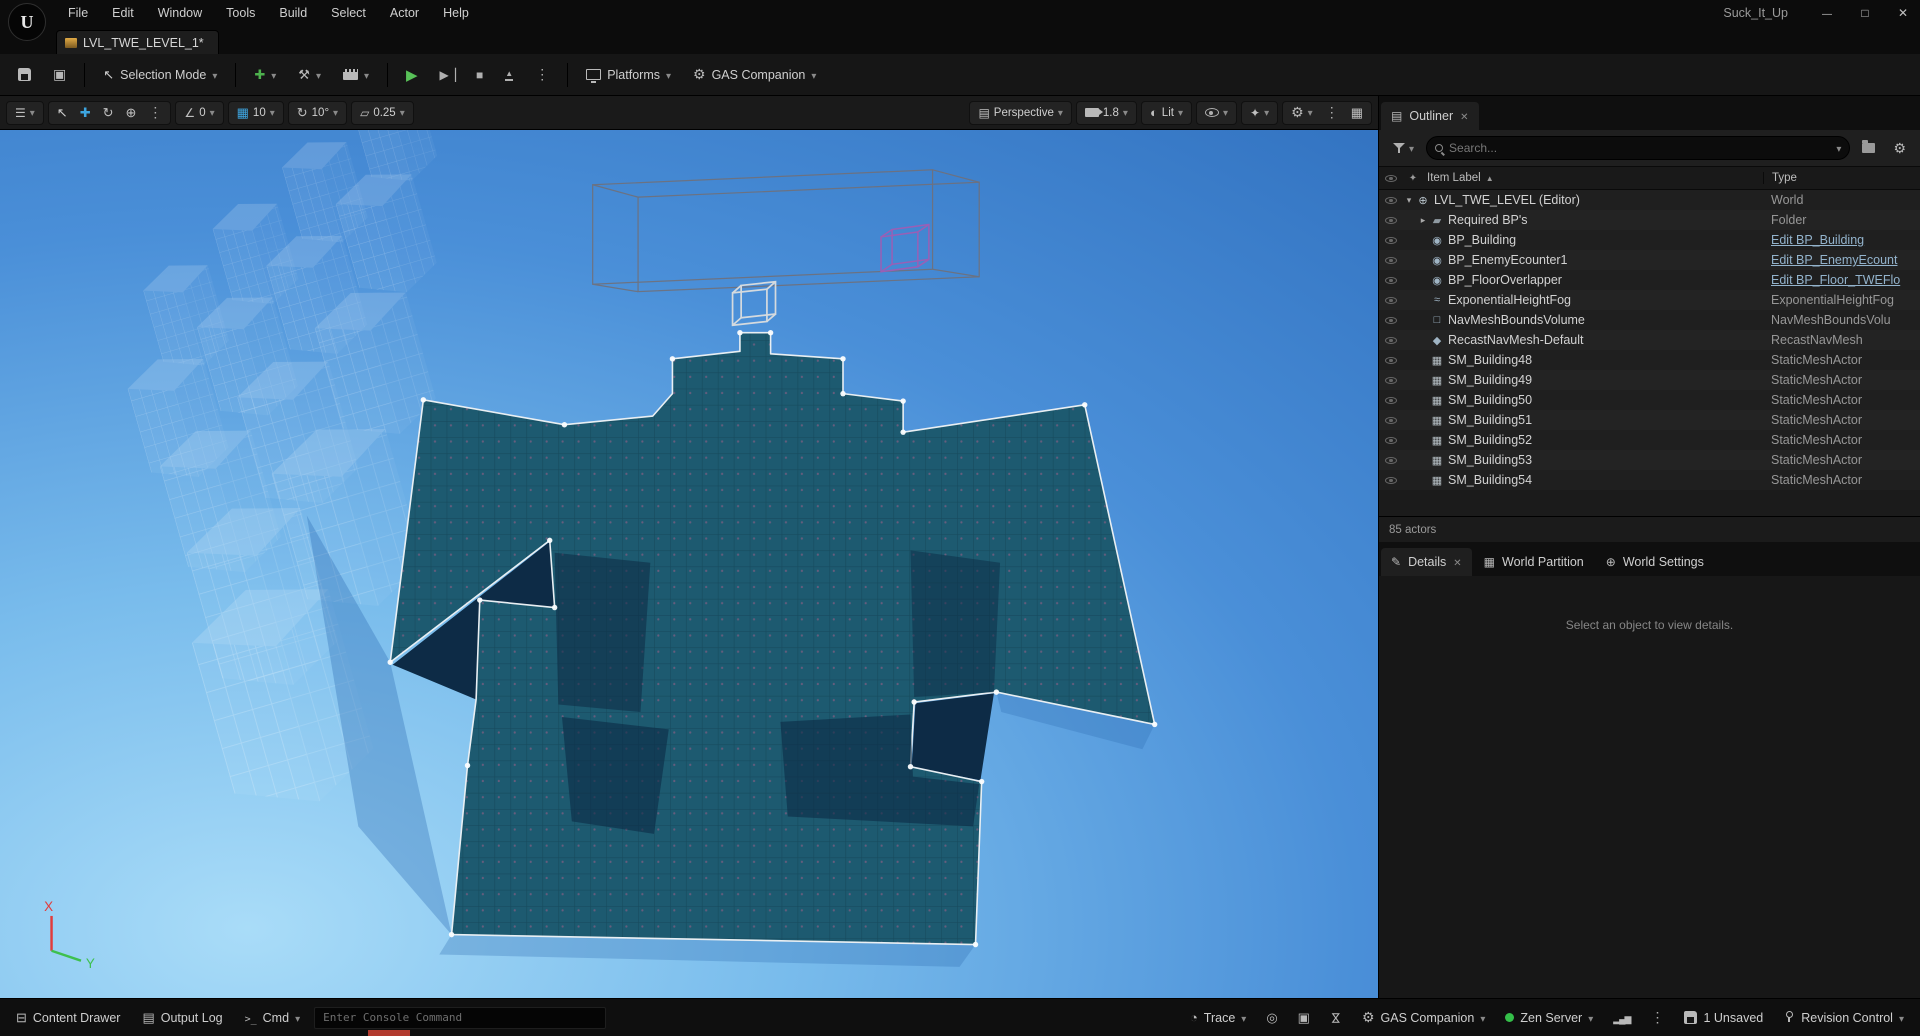 The image size is (1920, 1036). Describe the element at coordinates (1640, 148) in the screenshot. I see `search-input` at that location.